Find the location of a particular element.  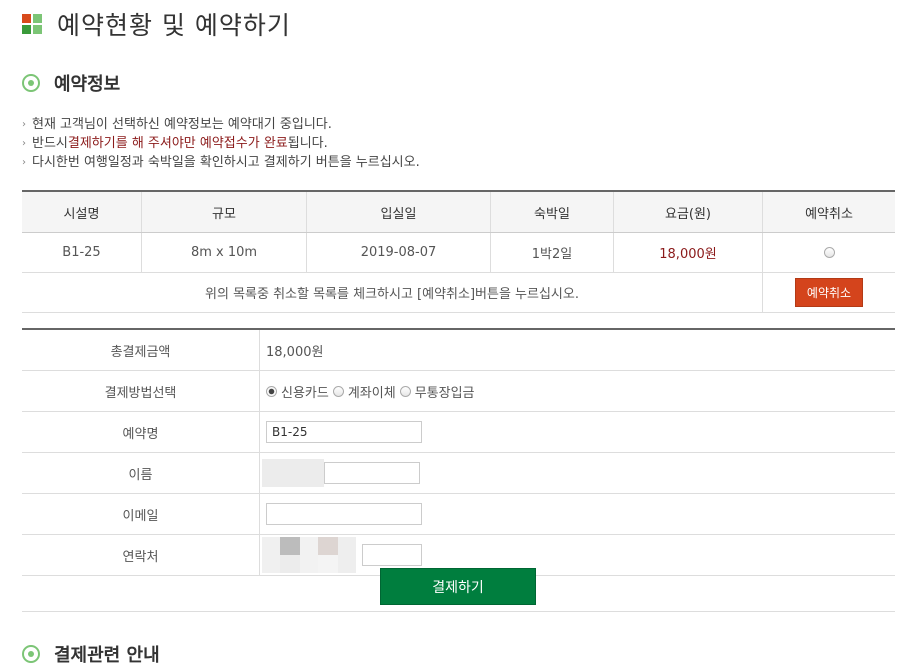

section-payment-guide: 결제관련 안내 is located at coordinates (91, 654).